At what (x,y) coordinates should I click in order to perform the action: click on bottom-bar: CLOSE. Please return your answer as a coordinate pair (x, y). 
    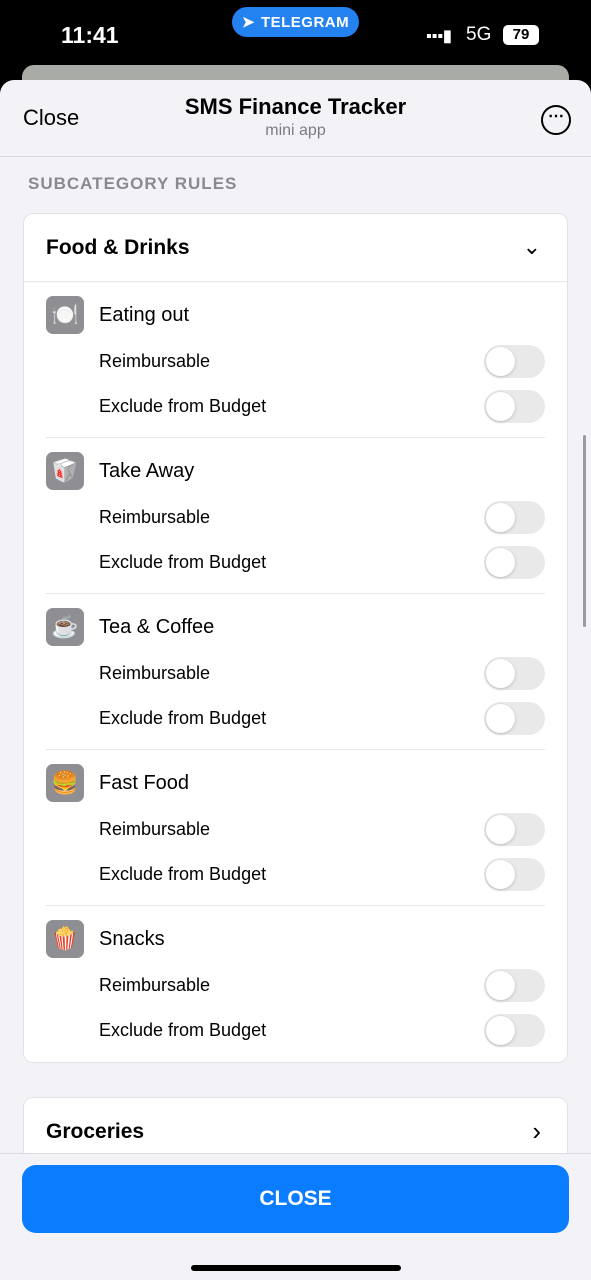
    Looking at the image, I should click on (295, 1216).